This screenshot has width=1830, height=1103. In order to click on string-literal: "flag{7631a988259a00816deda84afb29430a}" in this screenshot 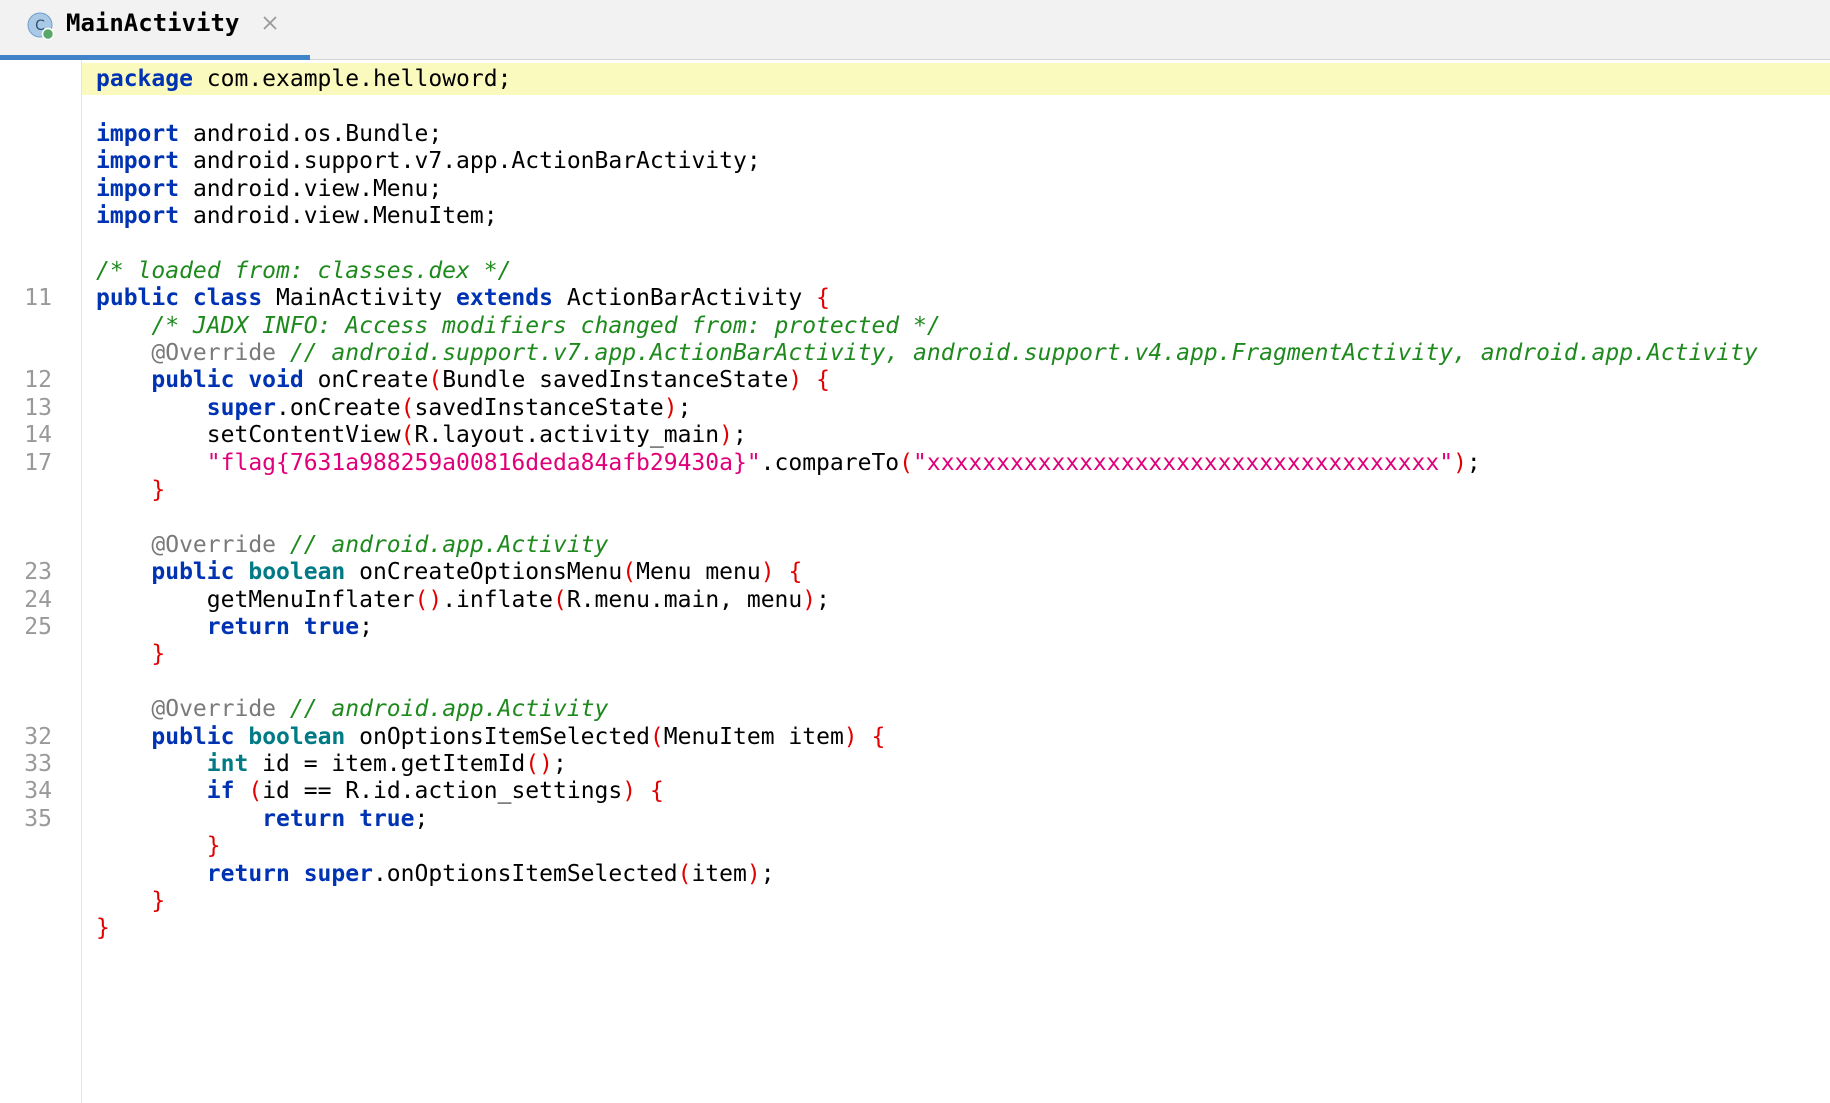, I will do `click(483, 462)`.